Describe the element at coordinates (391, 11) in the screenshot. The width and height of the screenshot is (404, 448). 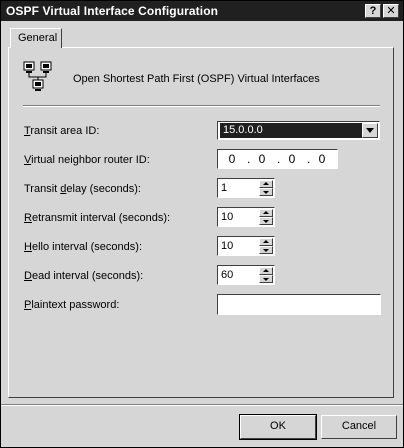
I see `close-button: ✕` at that location.